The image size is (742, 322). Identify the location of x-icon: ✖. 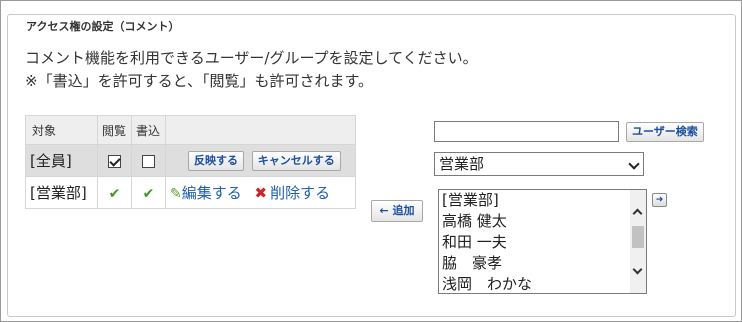
(261, 193).